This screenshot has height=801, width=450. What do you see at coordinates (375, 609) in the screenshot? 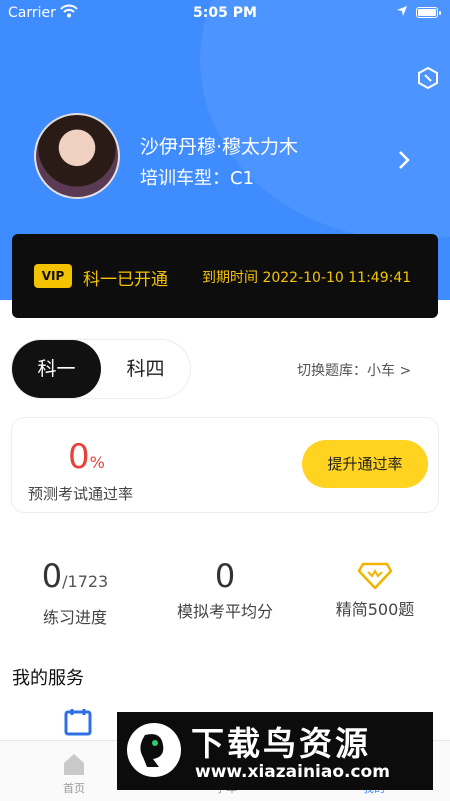
I see `condensed-500-label: 精简500题` at bounding box center [375, 609].